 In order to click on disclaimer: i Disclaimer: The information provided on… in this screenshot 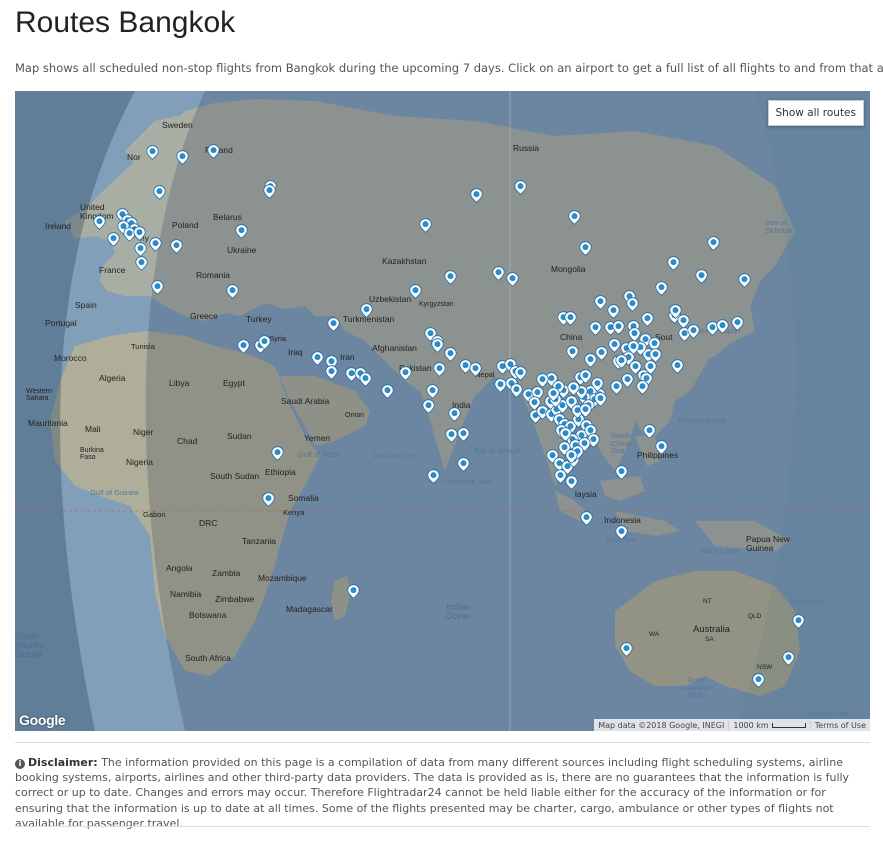, I will do `click(442, 793)`.